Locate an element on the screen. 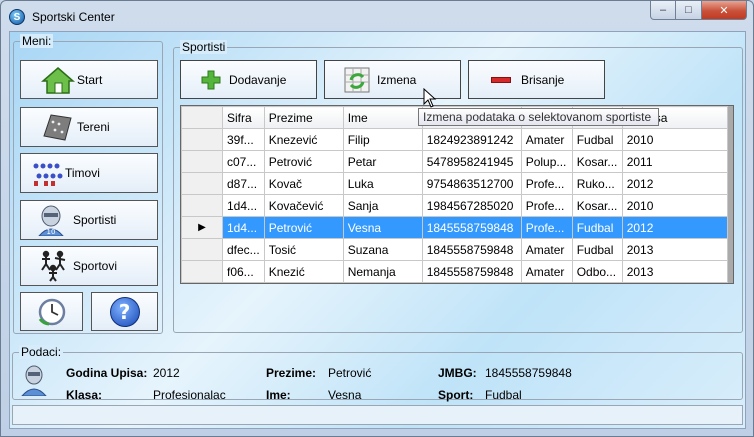 The width and height of the screenshot is (754, 437). clock-button is located at coordinates (51, 311).